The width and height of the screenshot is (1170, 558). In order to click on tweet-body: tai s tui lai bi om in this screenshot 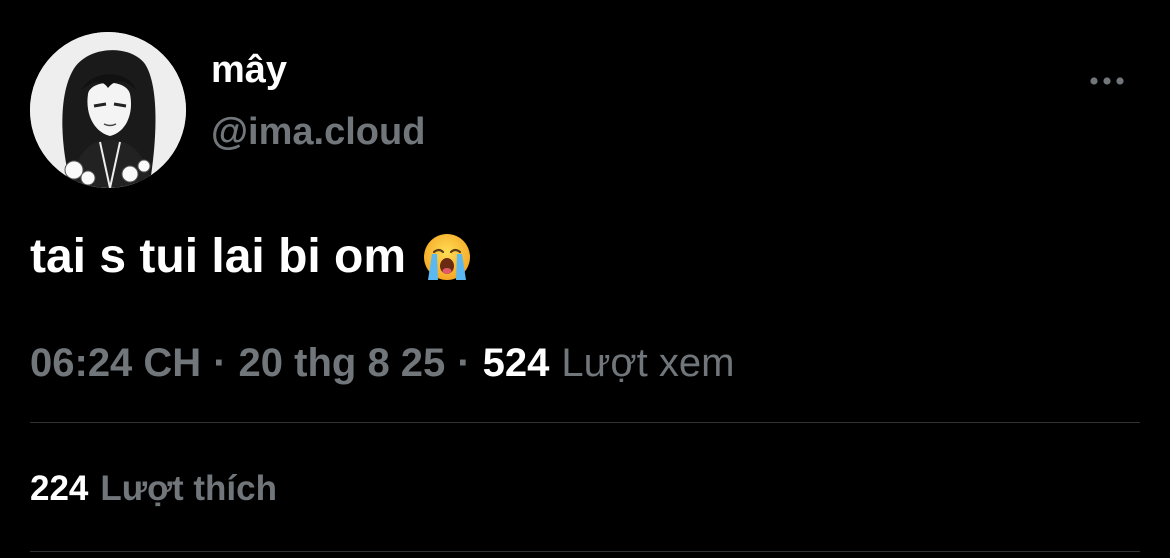, I will do `click(251, 257)`.